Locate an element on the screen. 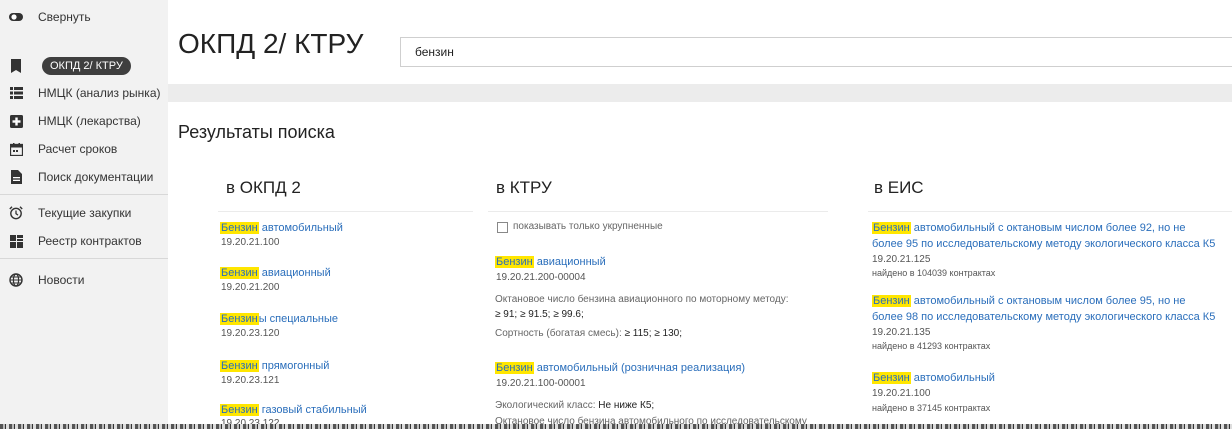  sidebar-item-contracts-registry: Реестр контрактов is located at coordinates (84, 241).